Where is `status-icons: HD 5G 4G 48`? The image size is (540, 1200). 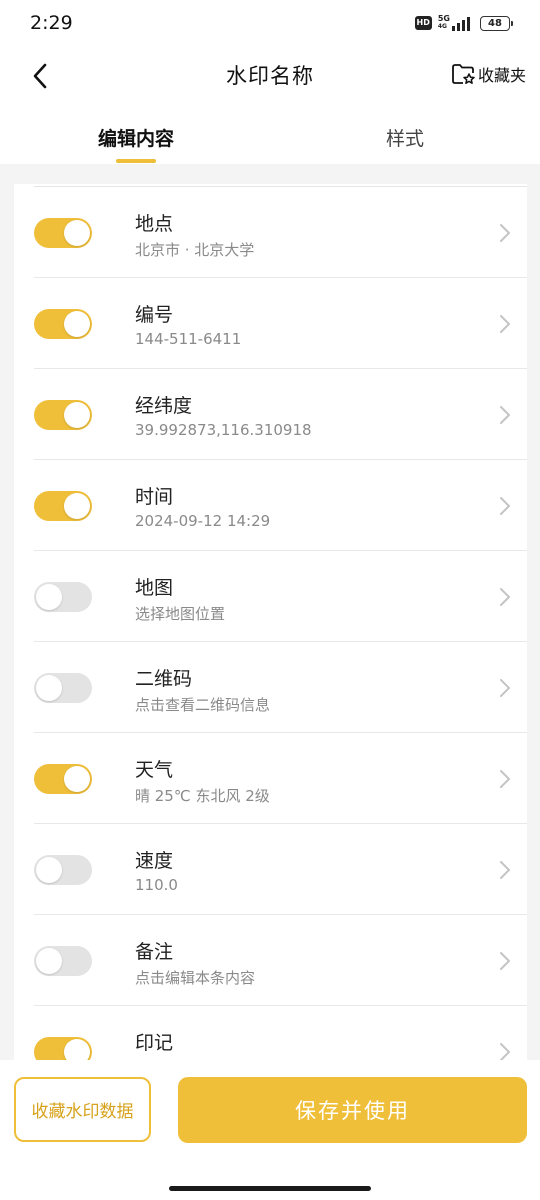
status-icons: HD 5G 4G 48 is located at coordinates (463, 23).